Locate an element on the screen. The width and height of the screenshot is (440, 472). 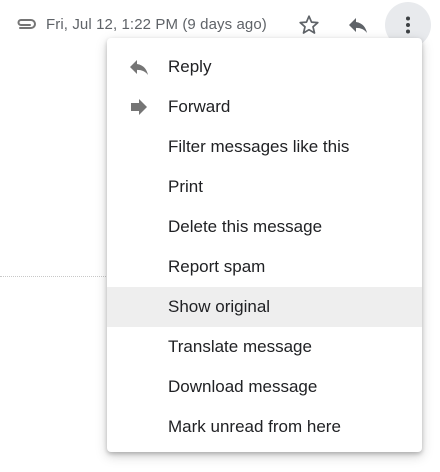
menu-item-download-message: Download message is located at coordinates (264, 387).